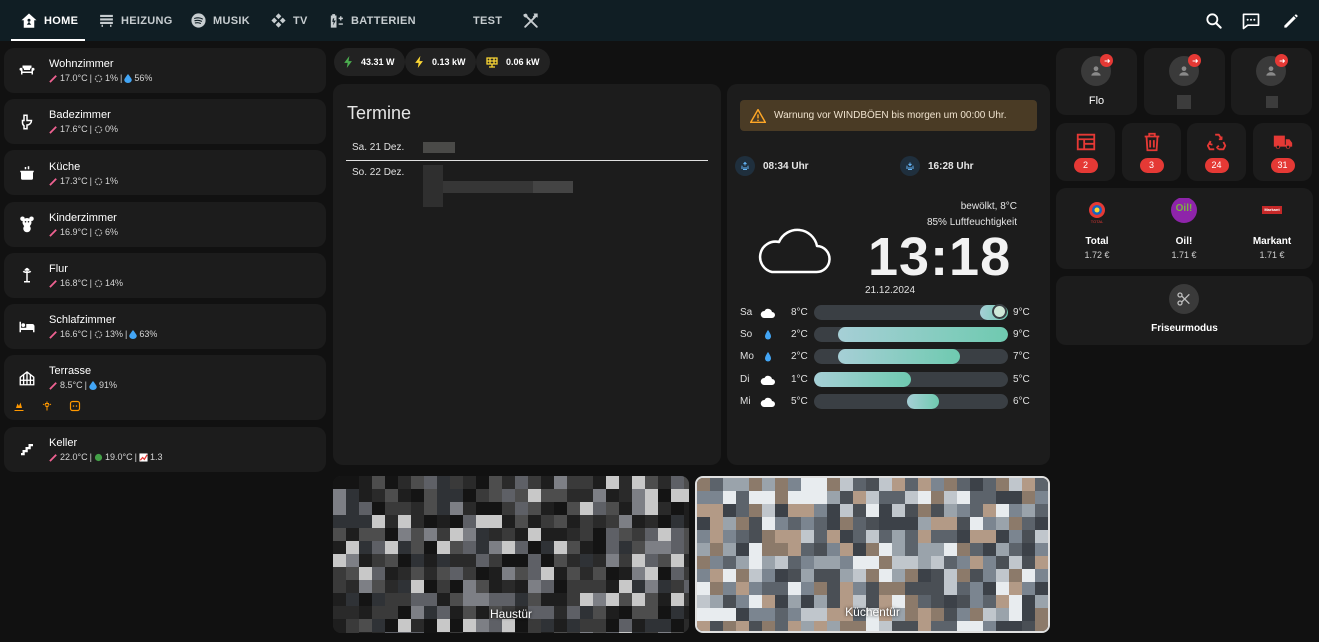 The width and height of the screenshot is (1319, 642). Describe the element at coordinates (1085, 152) in the screenshot. I see `trash-card-restmuell: 2` at that location.